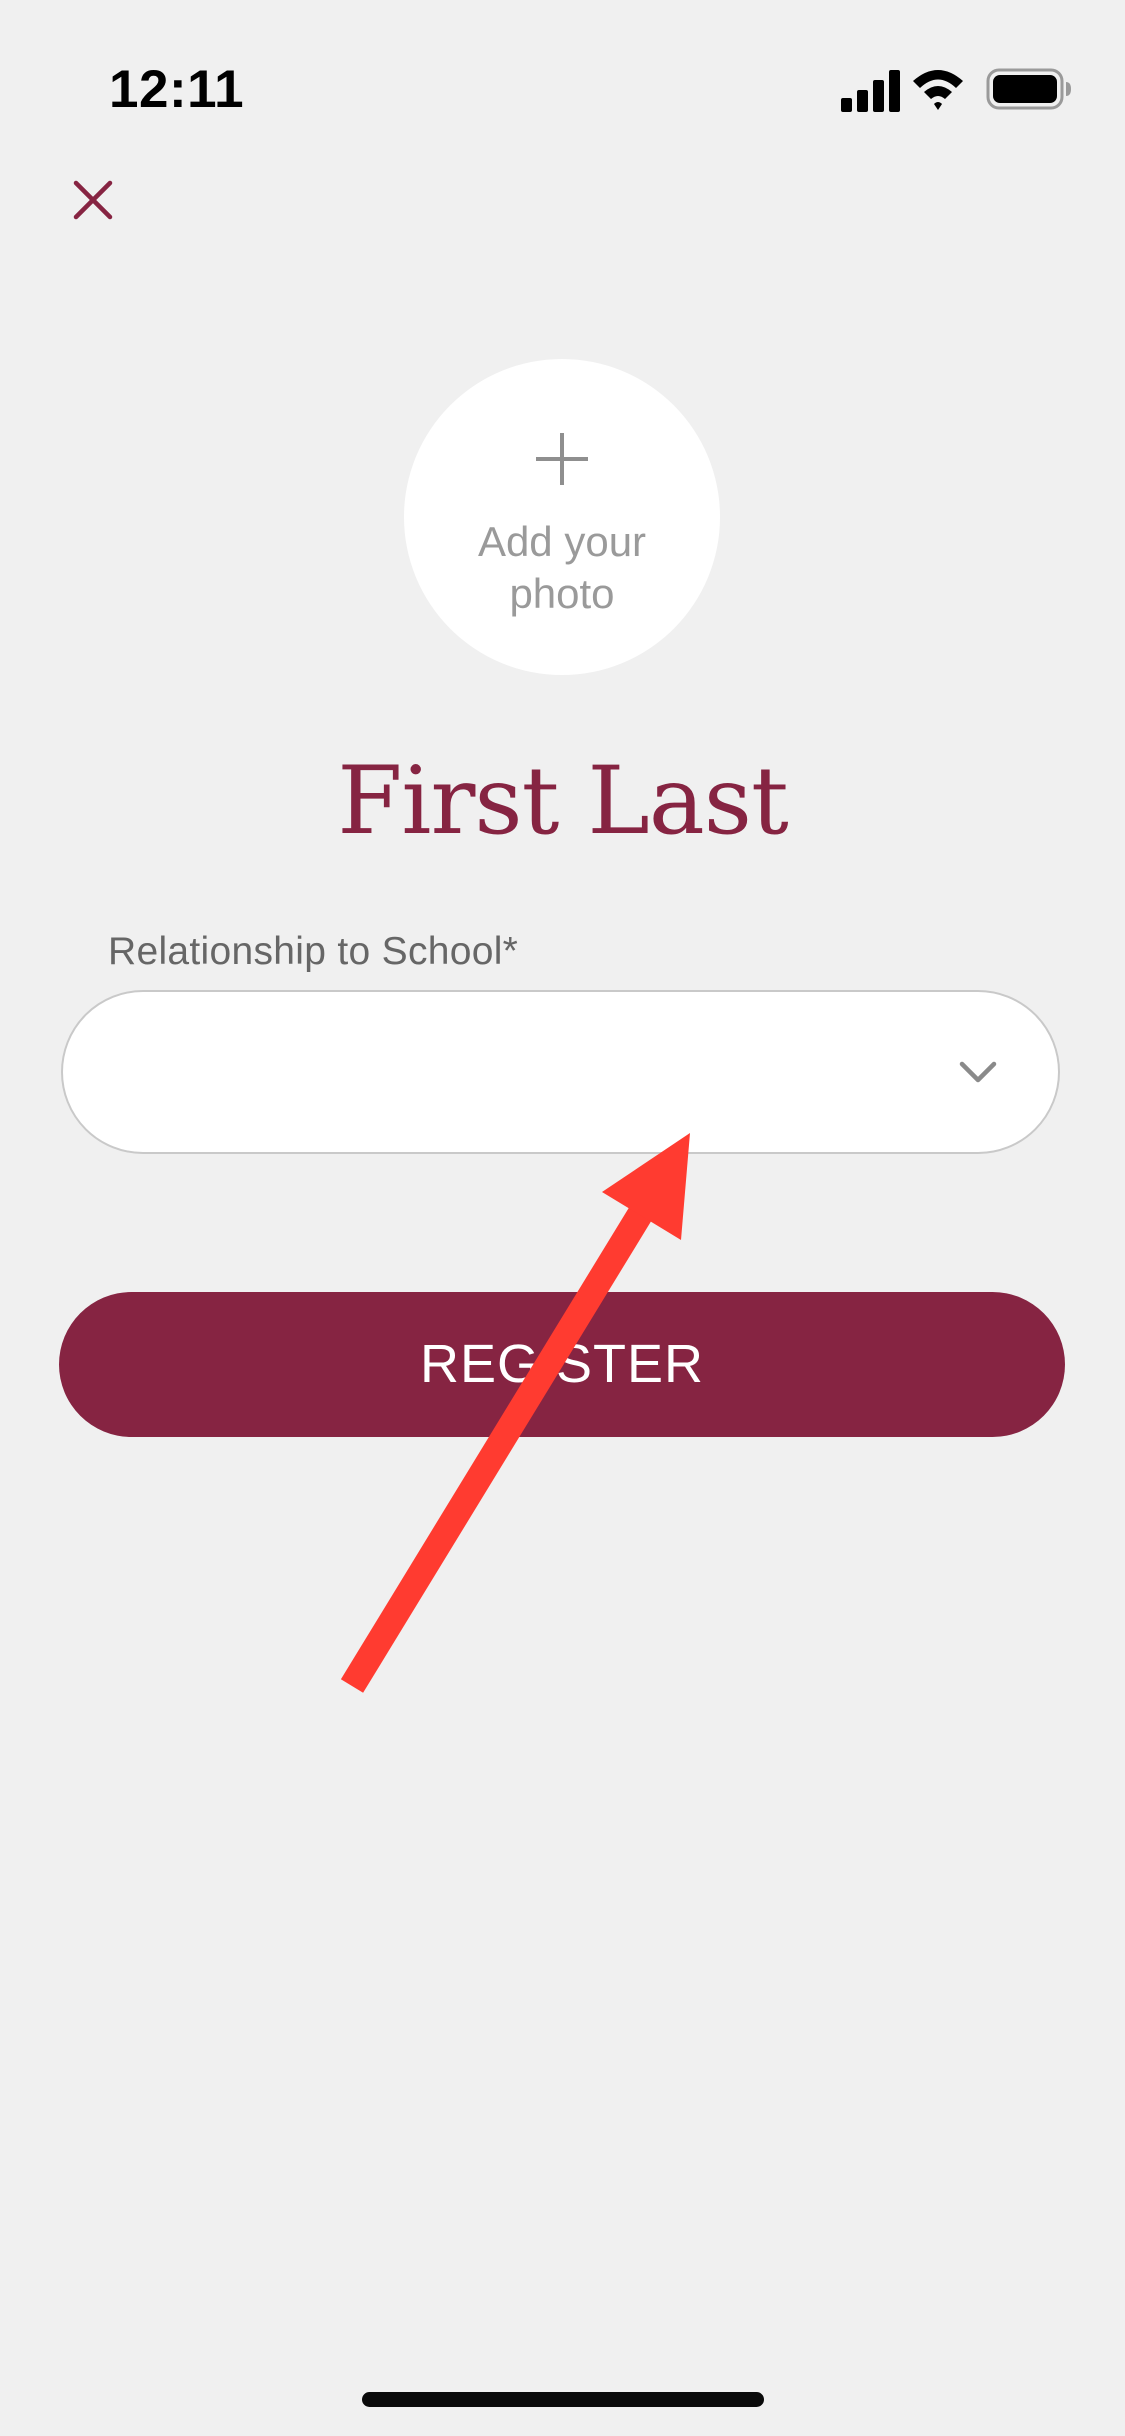  I want to click on signal-icon, so click(870, 91).